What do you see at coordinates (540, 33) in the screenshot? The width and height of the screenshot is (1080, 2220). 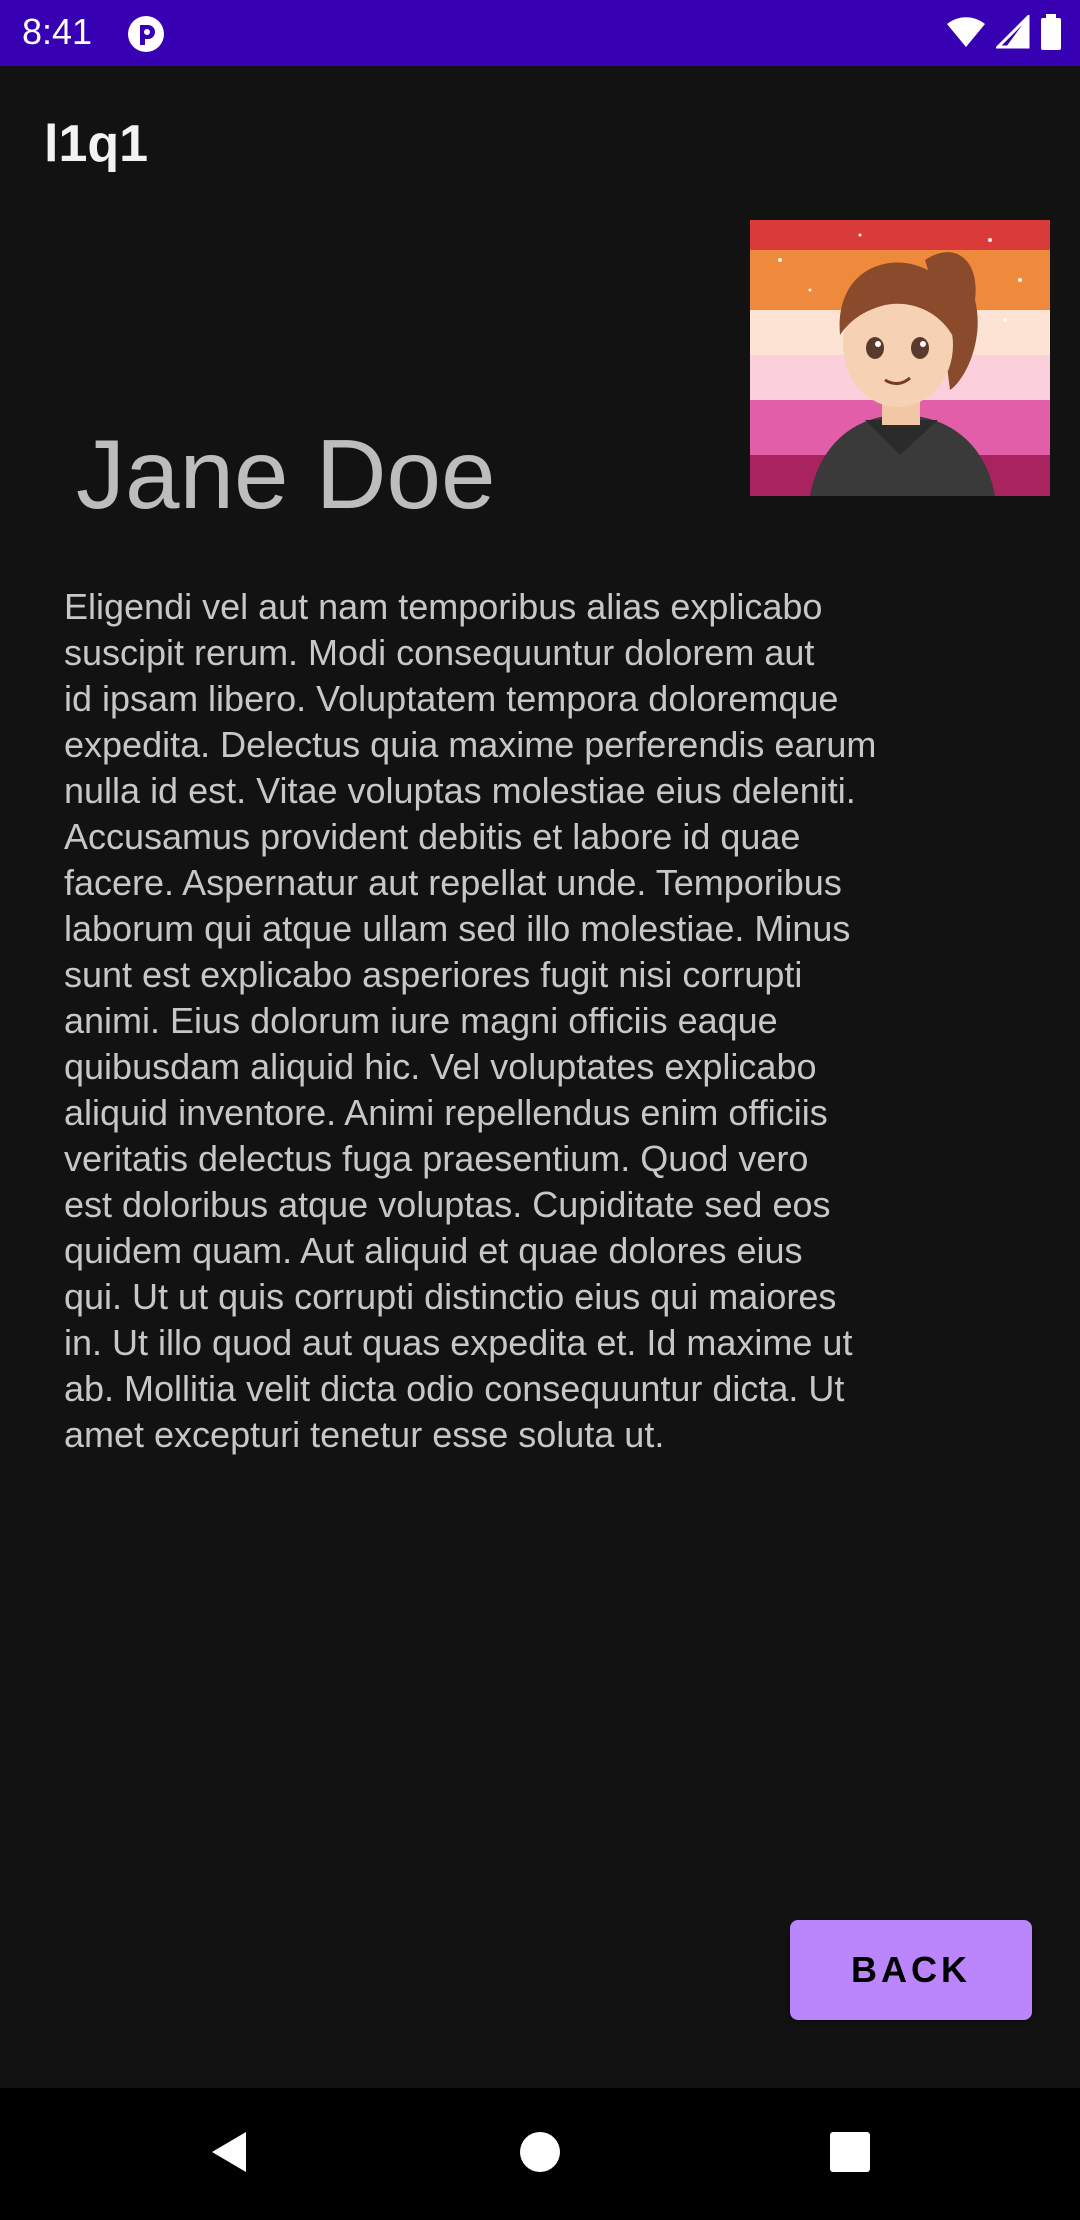 I see `status-bar: 8:41` at bounding box center [540, 33].